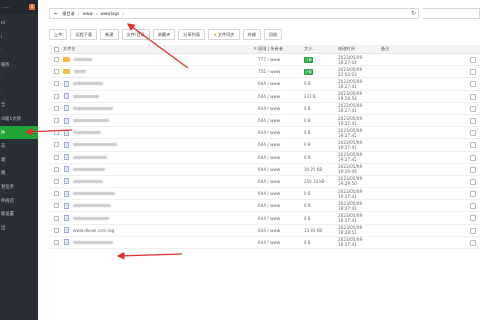  What do you see at coordinates (19, 38) in the screenshot?
I see `sidebar-item: i` at bounding box center [19, 38].